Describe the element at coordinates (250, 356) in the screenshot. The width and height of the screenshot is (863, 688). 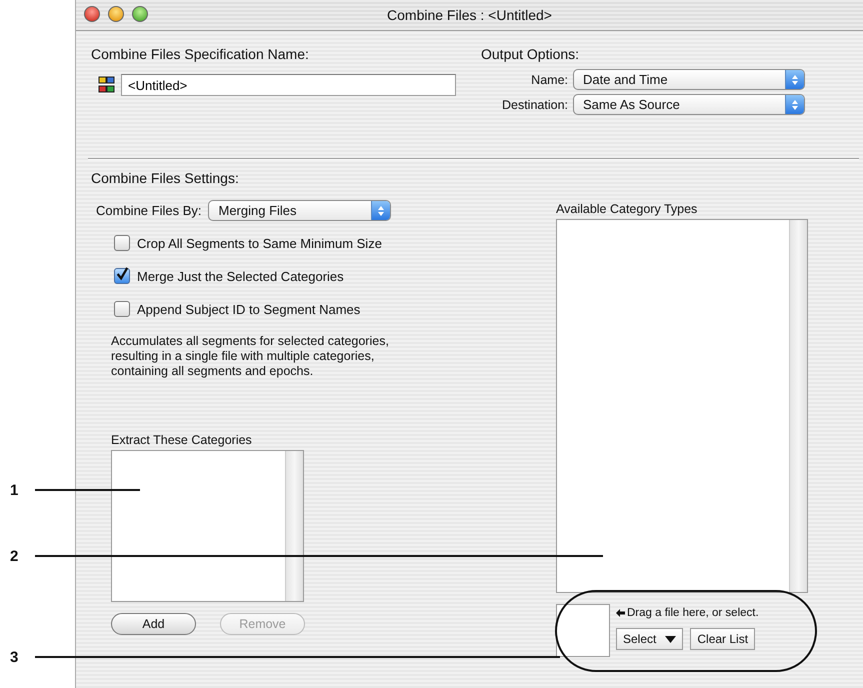
I see `description-text: Accumulates all segments for selected categories, resulting in a single file with multiple categories, containing all segments and epochs.` at that location.